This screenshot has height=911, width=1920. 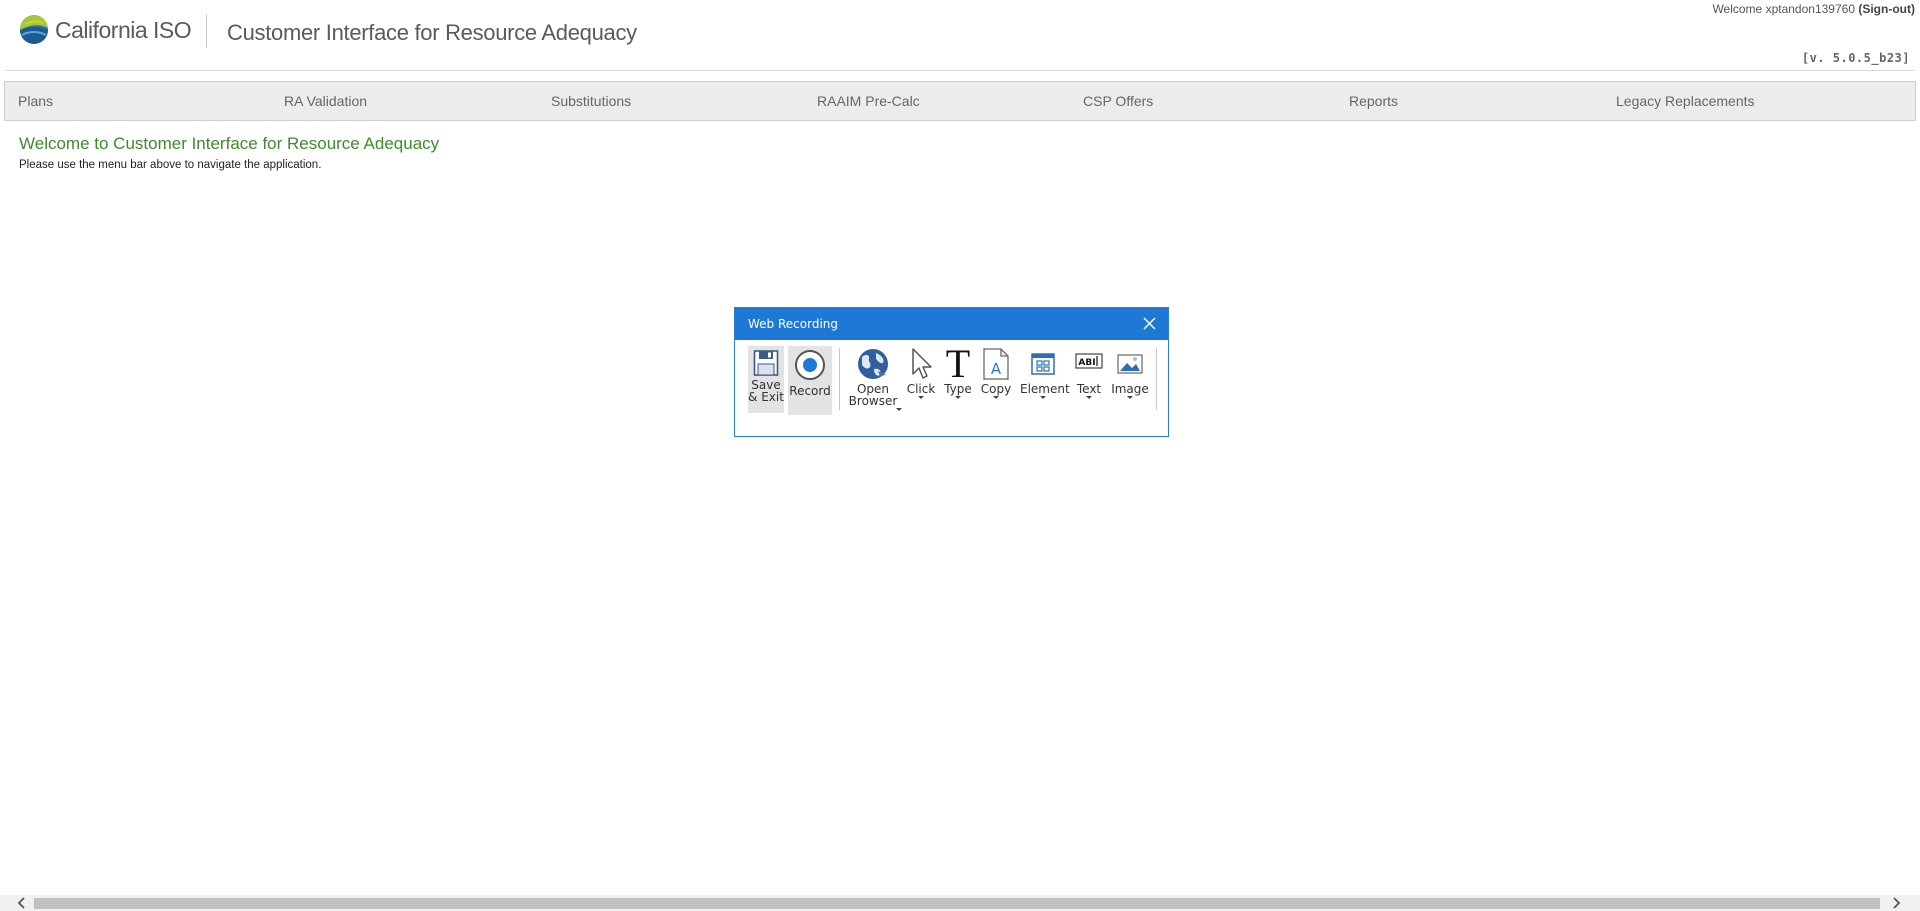 I want to click on image-label: Image, so click(x=1130, y=389).